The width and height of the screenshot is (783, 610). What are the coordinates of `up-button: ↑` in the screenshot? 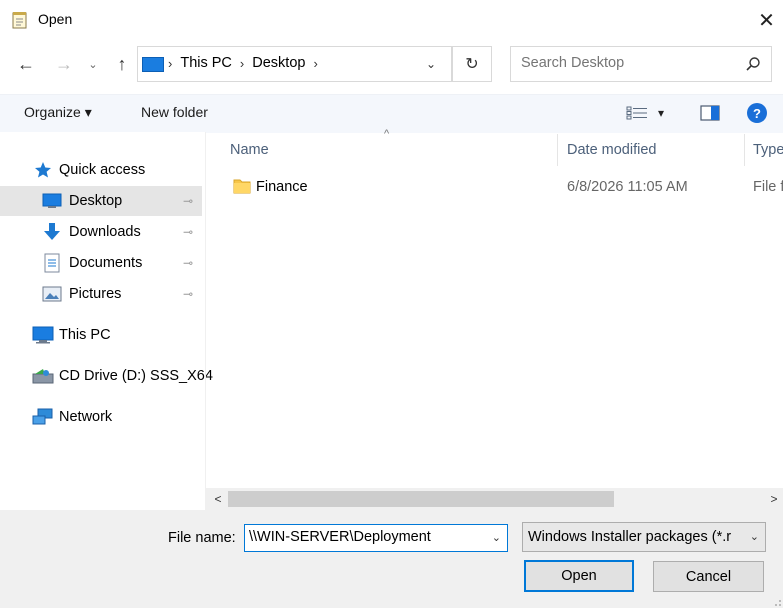 It's located at (122, 64).